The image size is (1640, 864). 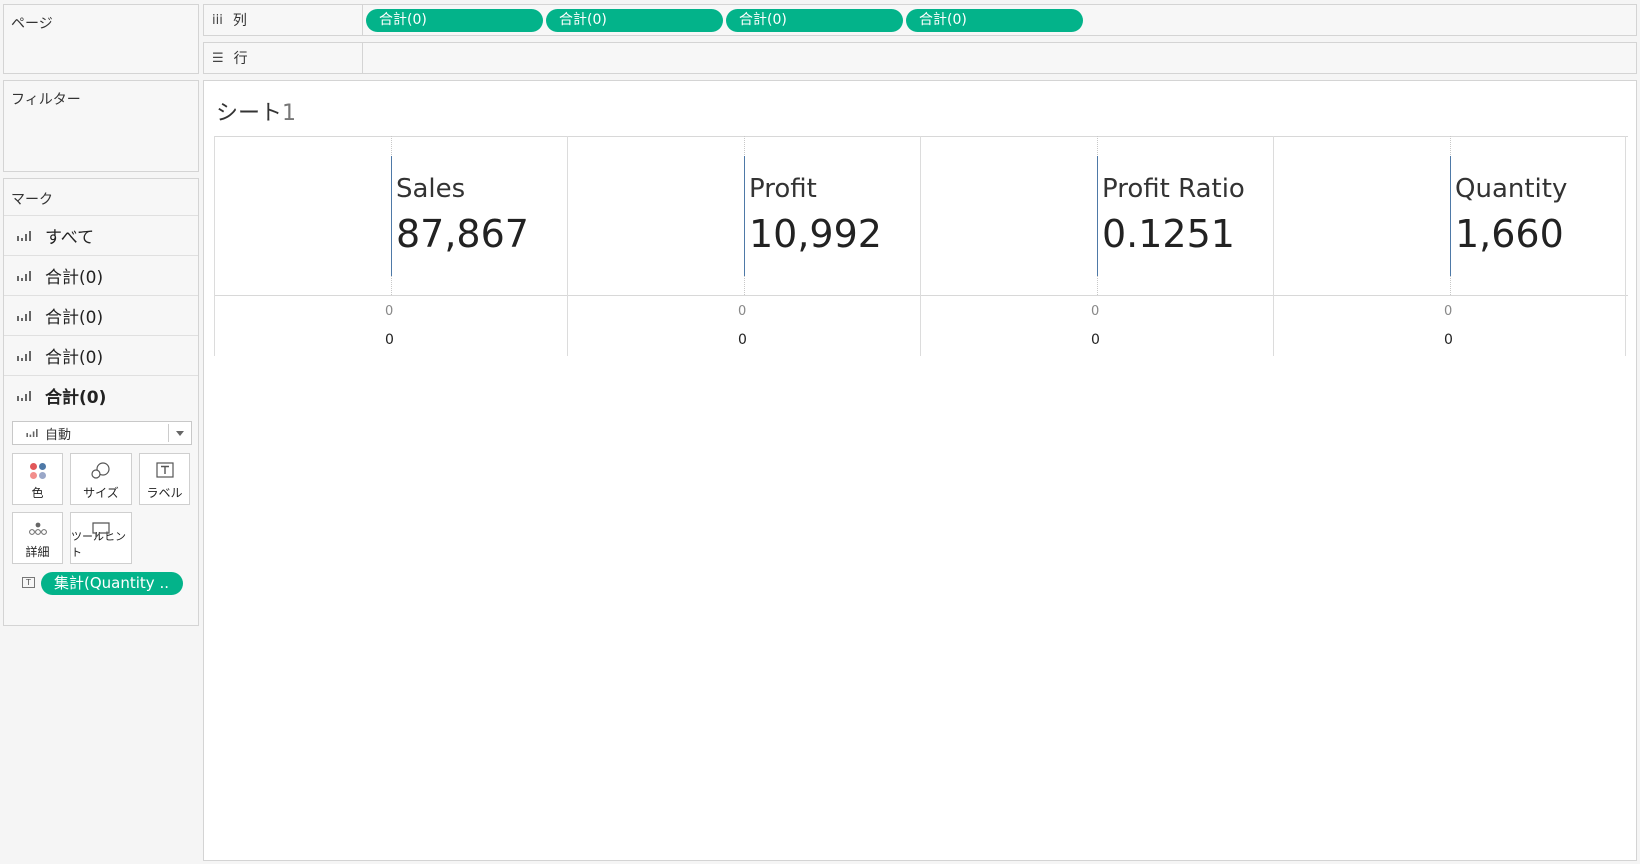 What do you see at coordinates (239, 21) in the screenshot?
I see `columns-label-text: 列` at bounding box center [239, 21].